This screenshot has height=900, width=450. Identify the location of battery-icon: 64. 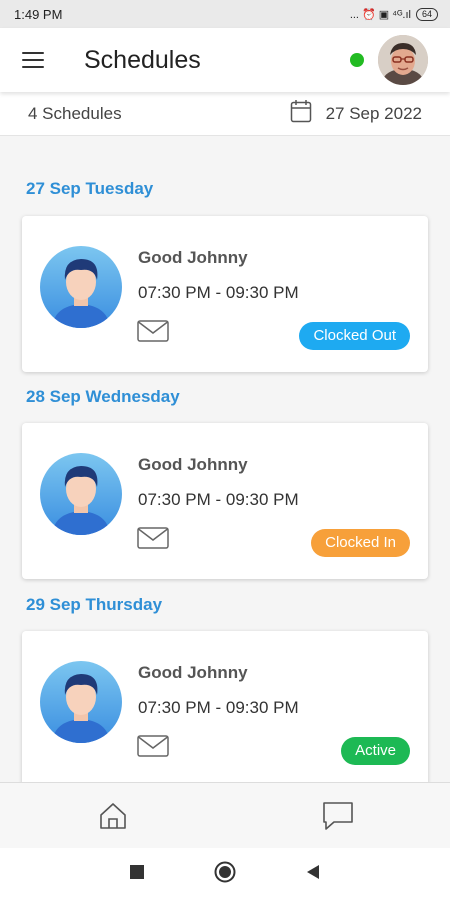
(426, 14).